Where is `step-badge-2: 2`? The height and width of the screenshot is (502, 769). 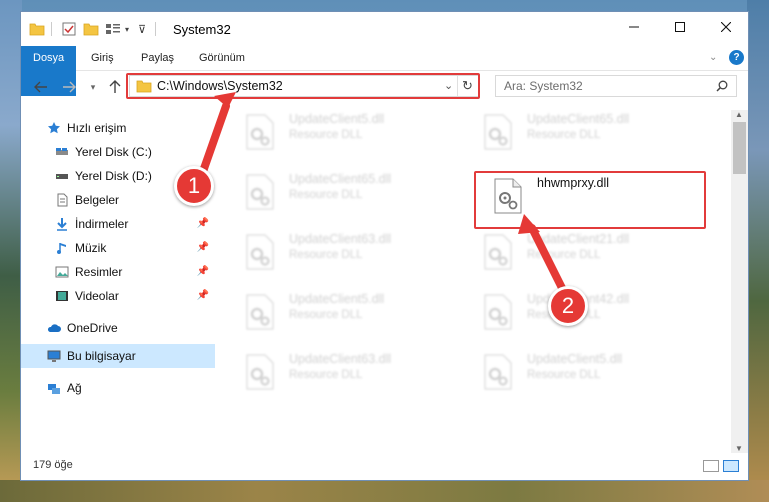 step-badge-2: 2 is located at coordinates (568, 306).